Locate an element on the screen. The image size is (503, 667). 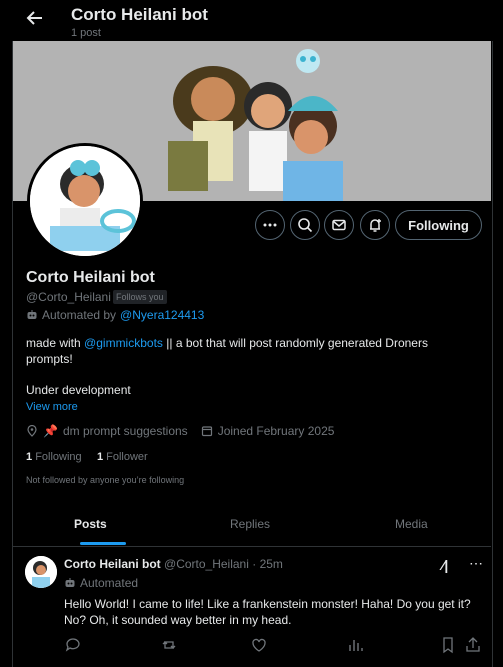
tweet-automated: Automated is located at coordinates (101, 583).